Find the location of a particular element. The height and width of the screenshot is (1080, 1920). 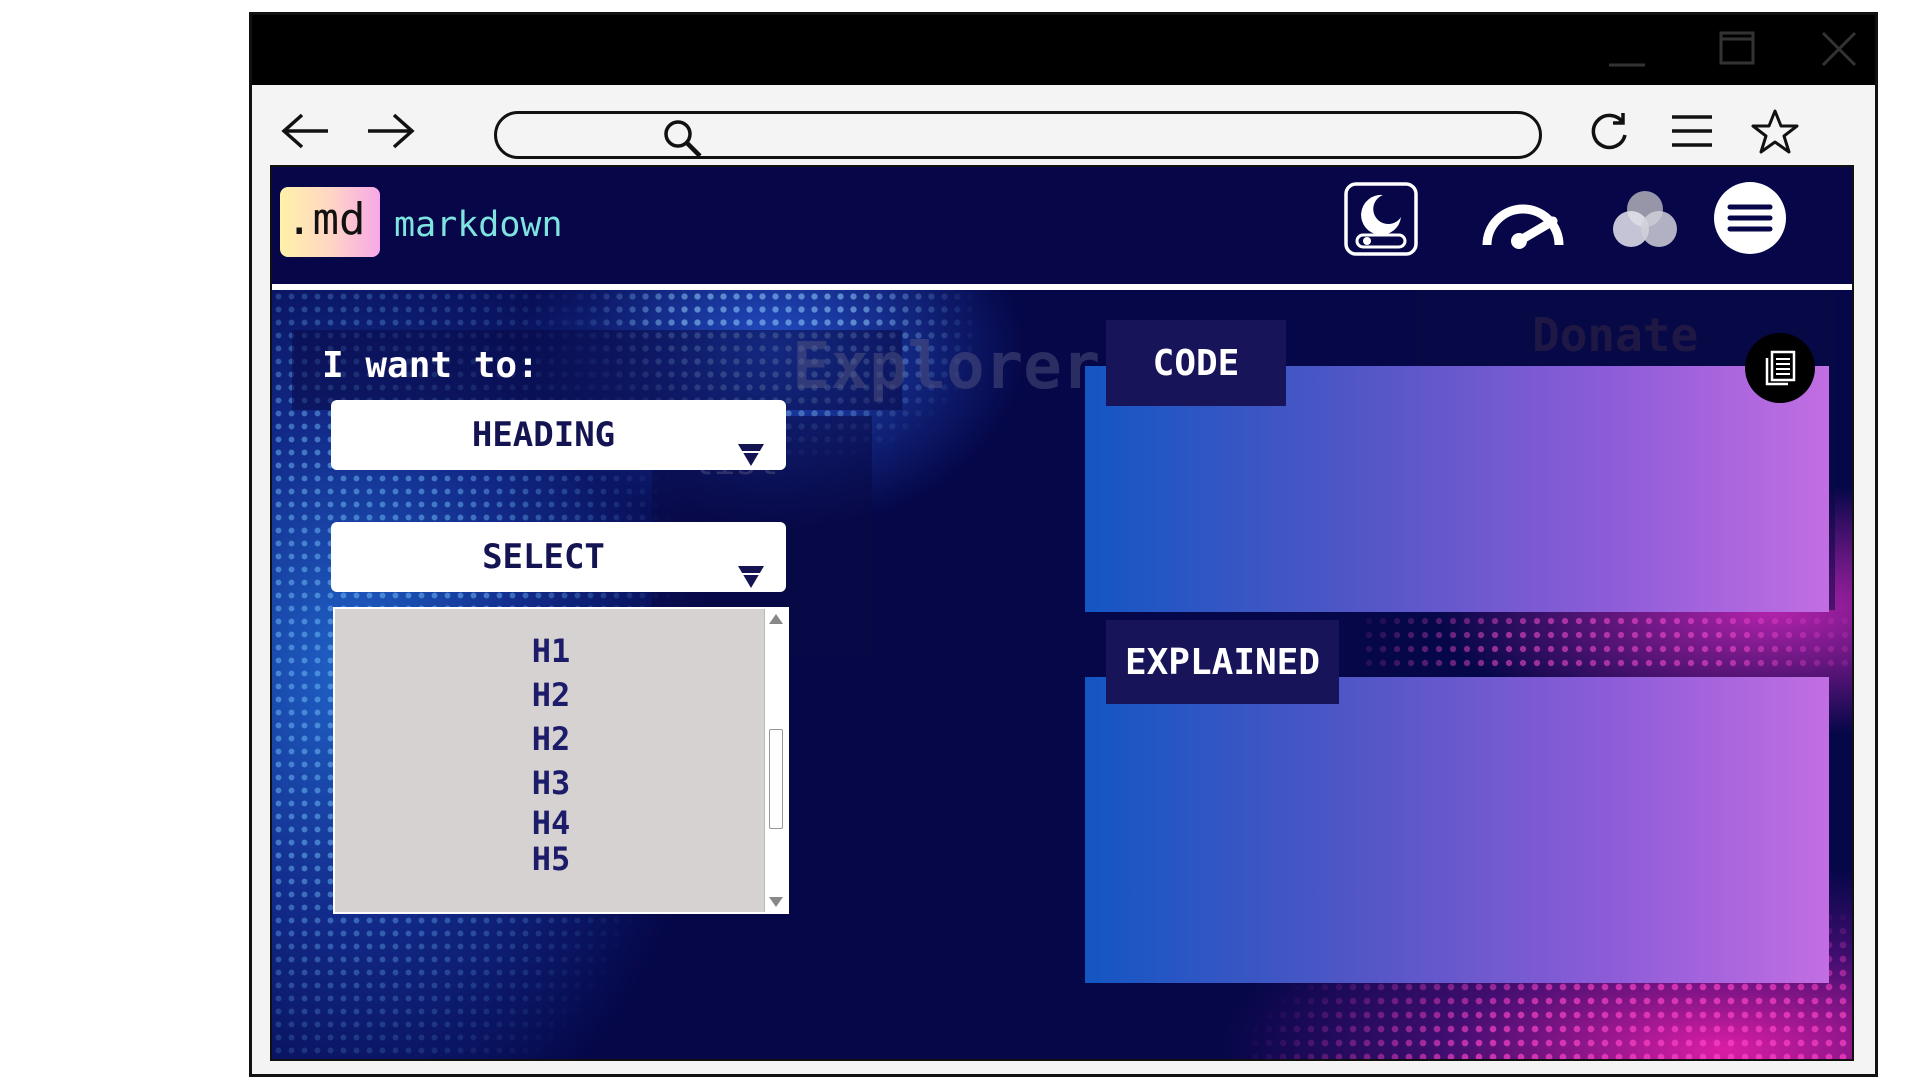

browser-menu-button is located at coordinates (1692, 131).